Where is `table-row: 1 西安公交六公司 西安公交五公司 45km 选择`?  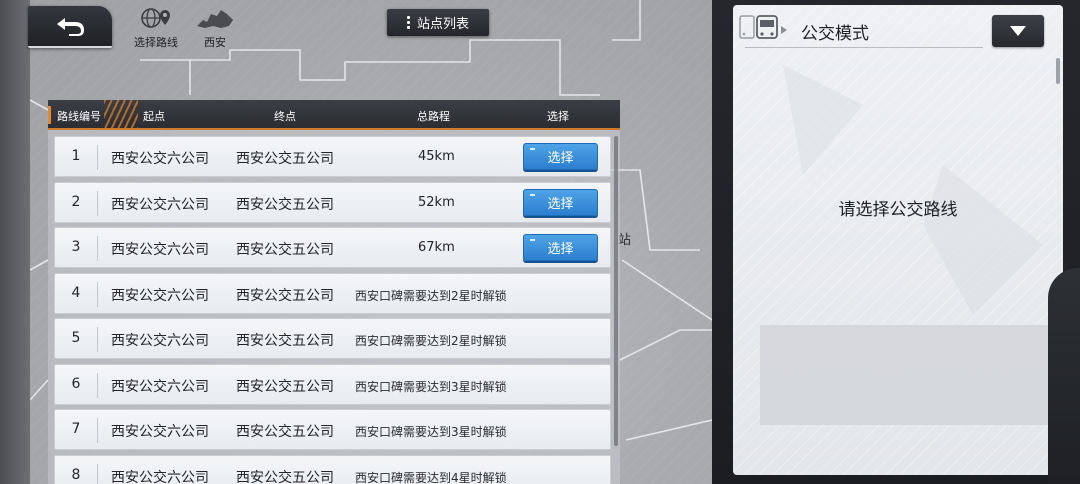
table-row: 1 西安公交六公司 西安公交五公司 45km 选择 is located at coordinates (332, 156).